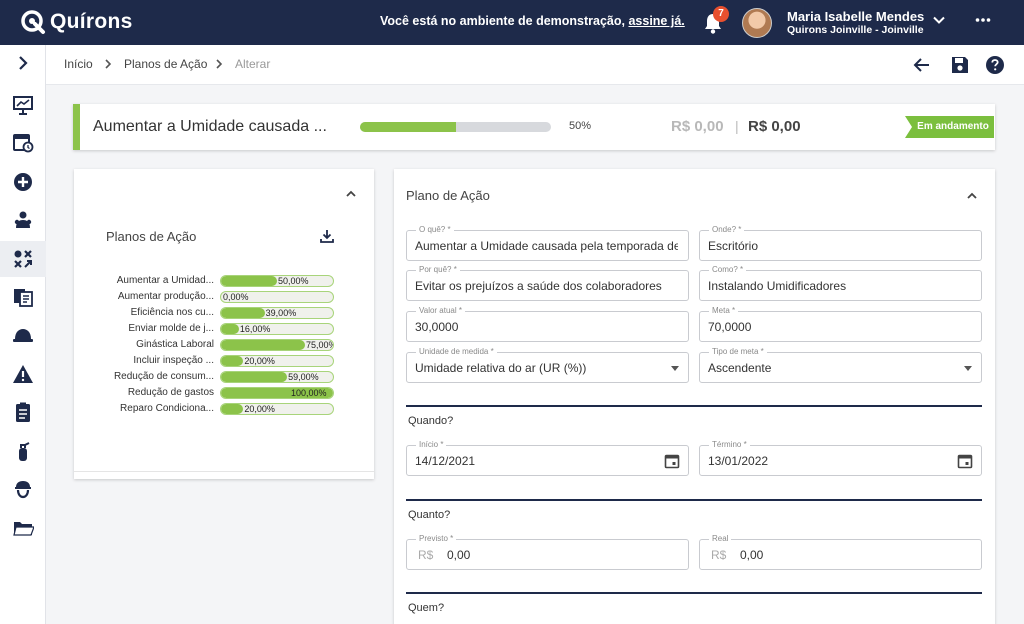 The width and height of the screenshot is (1024, 624). Describe the element at coordinates (656, 21) in the screenshot. I see `subscribe-link: assine já.` at that location.